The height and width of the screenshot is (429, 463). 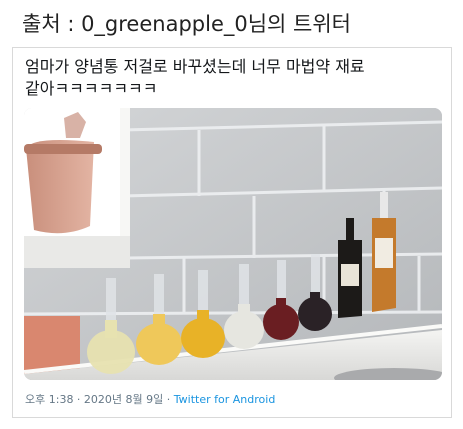 I want to click on tweet-timestamp: 오후 1:38 · 2020년 8월 9일, so click(x=94, y=399).